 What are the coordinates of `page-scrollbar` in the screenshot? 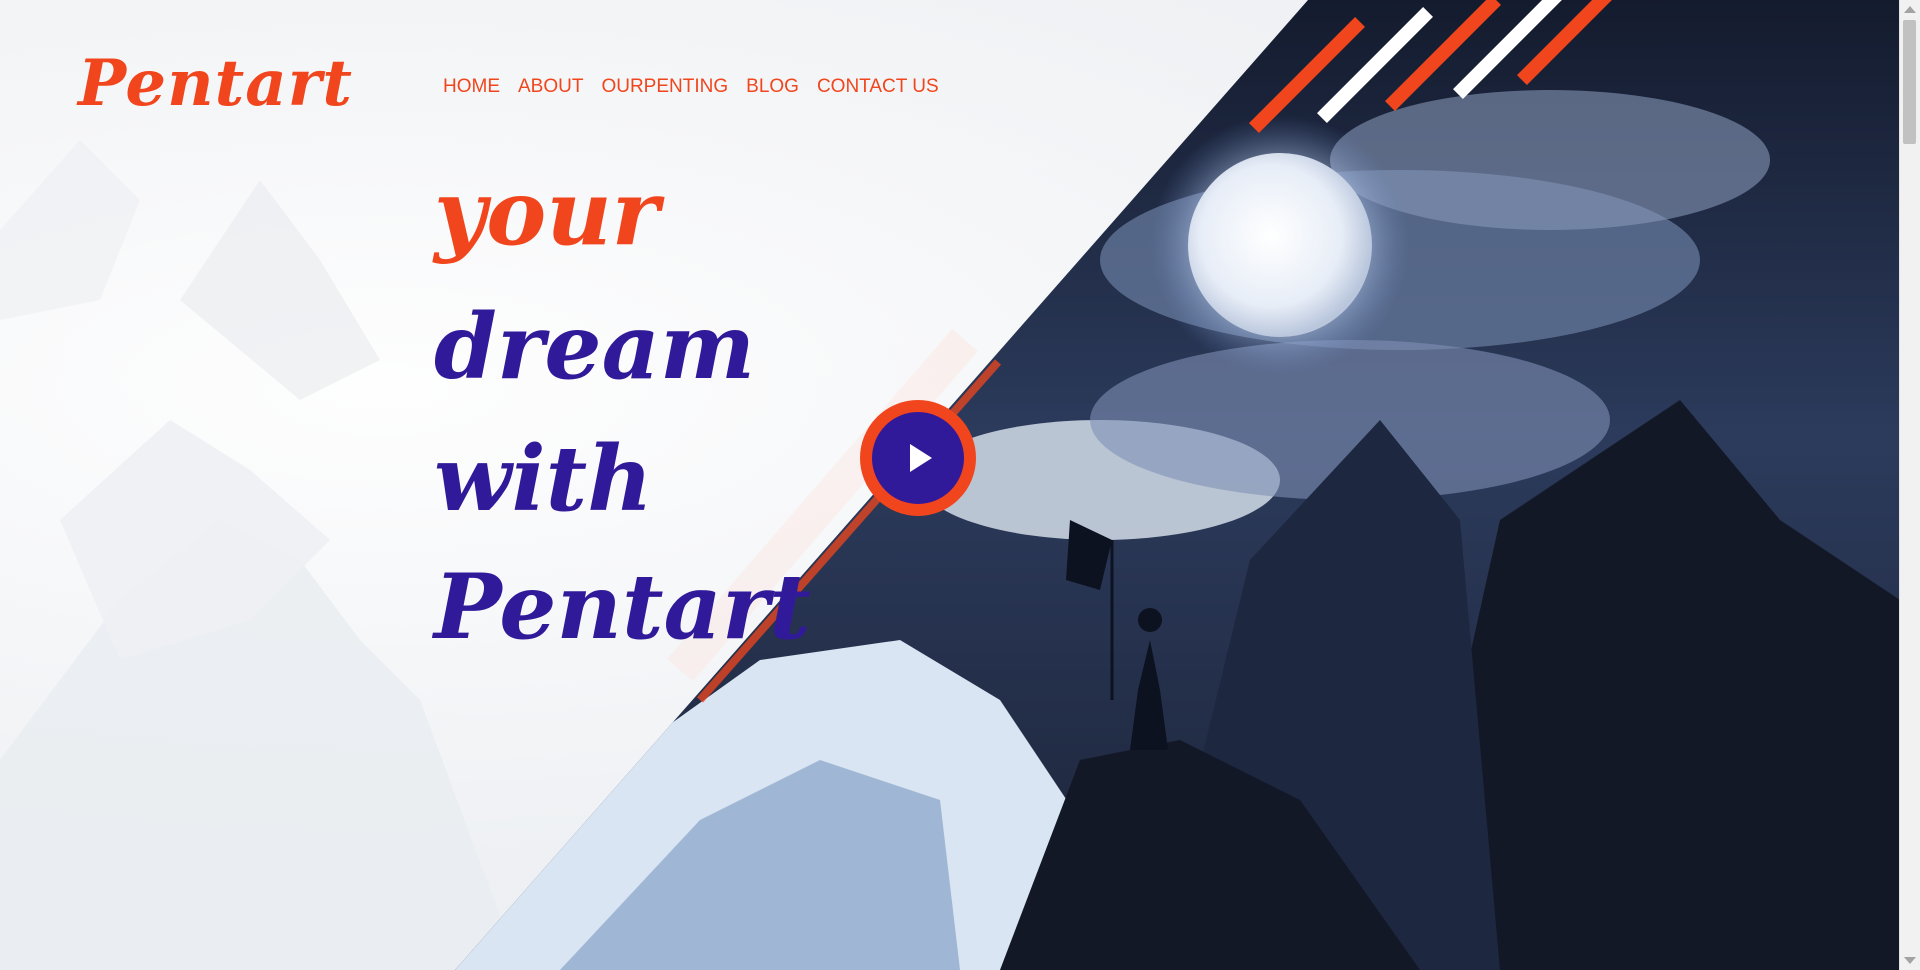 It's located at (1909, 485).